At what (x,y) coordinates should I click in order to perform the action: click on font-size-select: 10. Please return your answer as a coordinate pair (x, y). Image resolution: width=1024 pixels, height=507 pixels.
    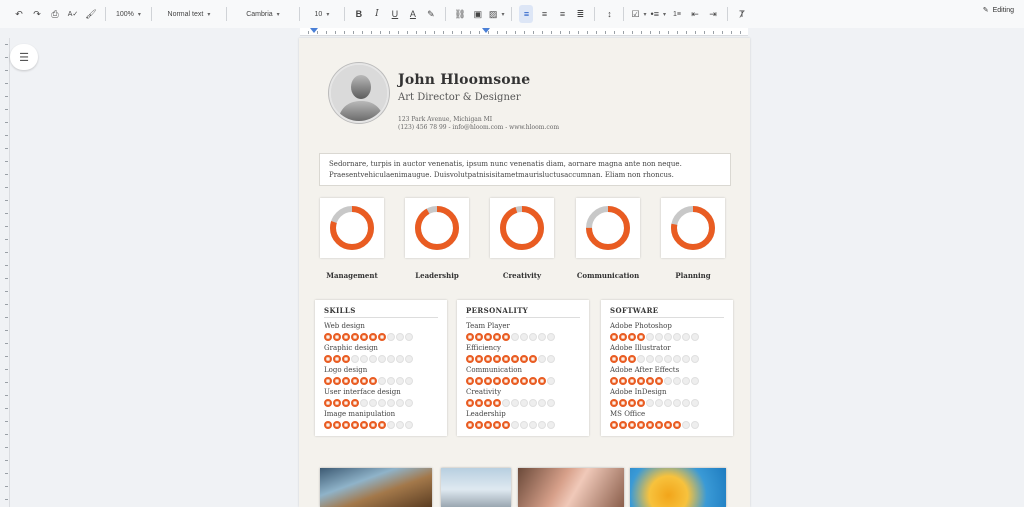
    Looking at the image, I should click on (322, 14).